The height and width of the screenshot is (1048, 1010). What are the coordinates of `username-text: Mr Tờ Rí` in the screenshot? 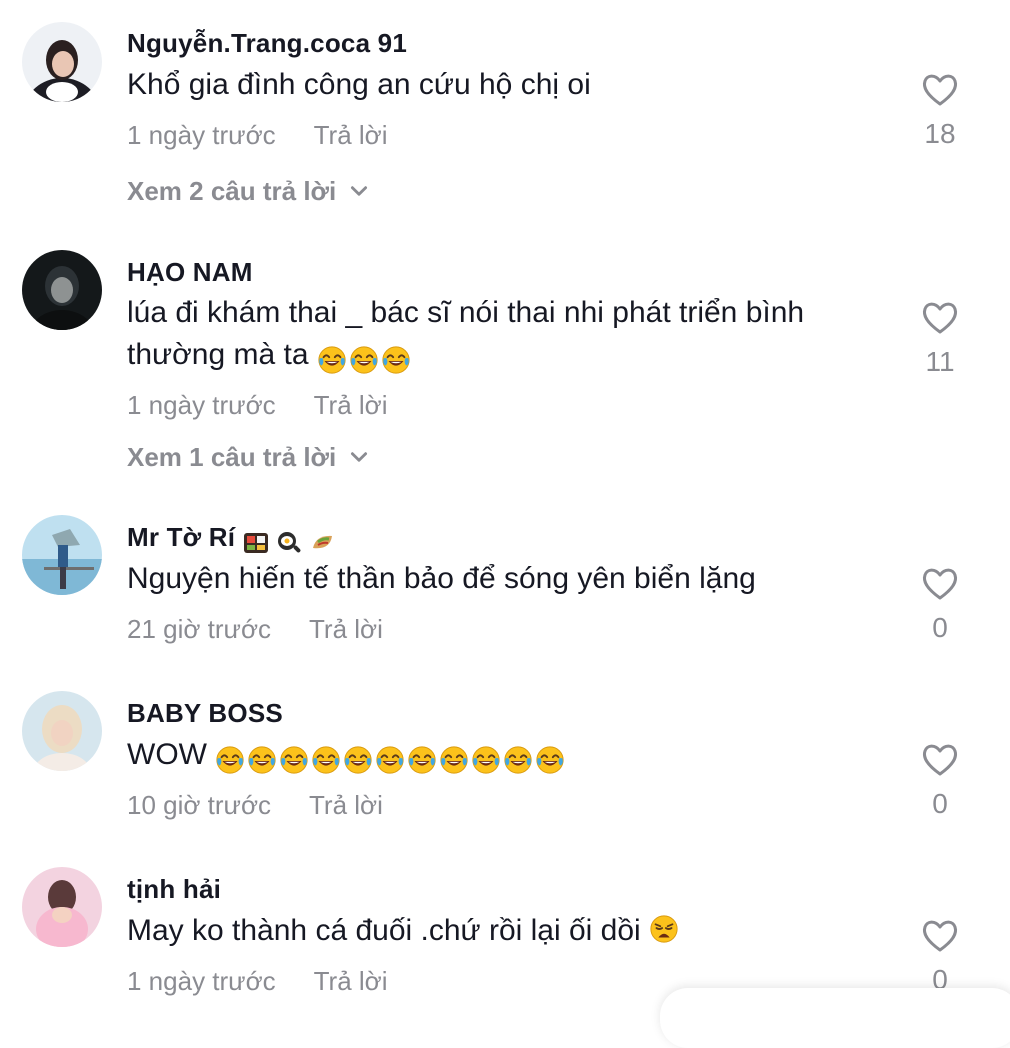 It's located at (181, 537).